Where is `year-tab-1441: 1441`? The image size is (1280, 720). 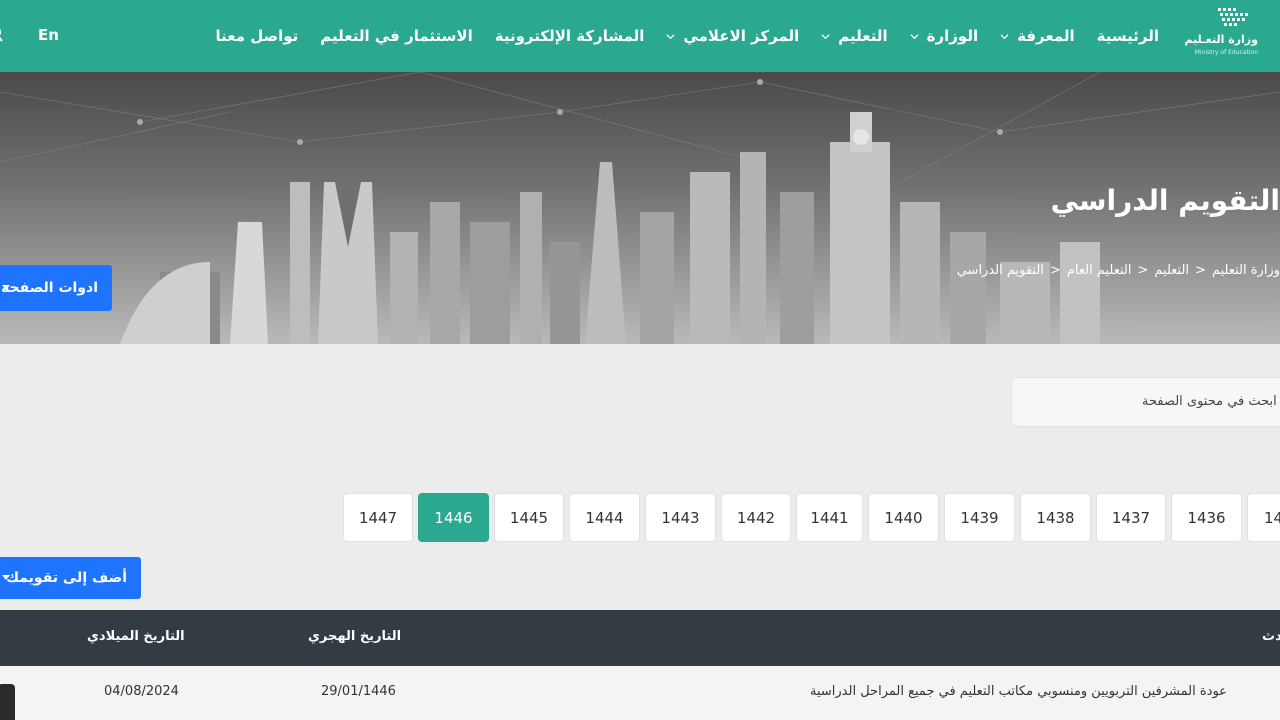 year-tab-1441: 1441 is located at coordinates (829, 517).